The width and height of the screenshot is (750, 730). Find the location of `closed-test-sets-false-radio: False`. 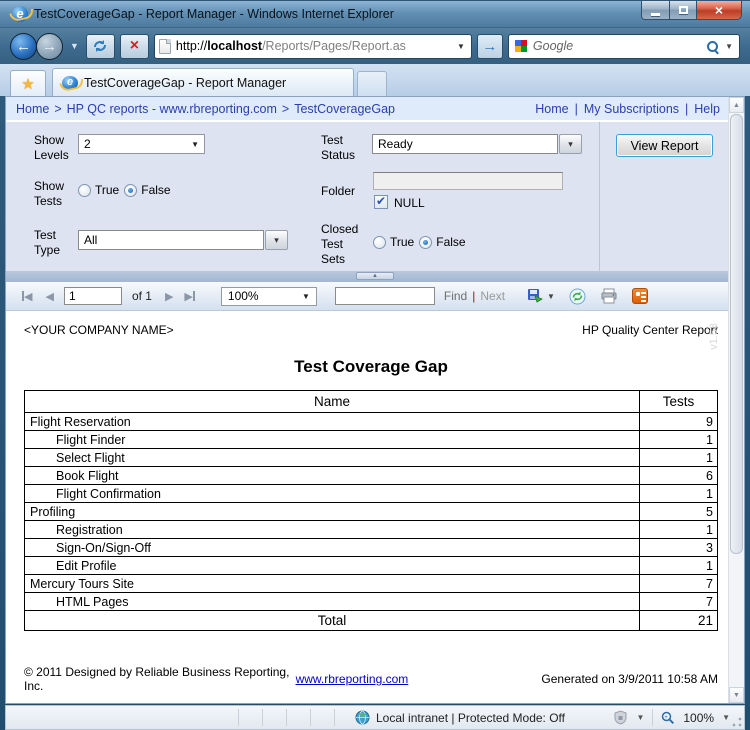

closed-test-sets-false-radio: False is located at coordinates (442, 242).